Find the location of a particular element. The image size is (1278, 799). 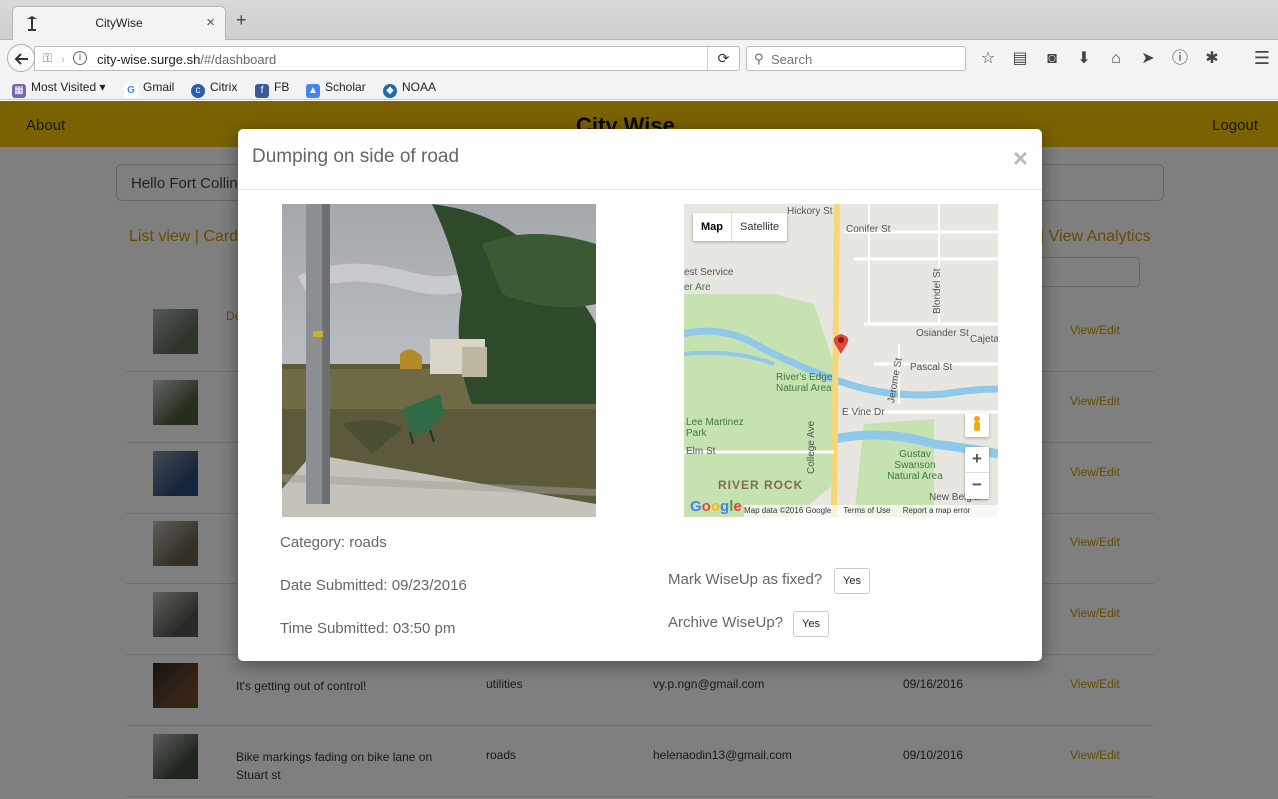

map-label: E Vine Dr is located at coordinates (863, 412).